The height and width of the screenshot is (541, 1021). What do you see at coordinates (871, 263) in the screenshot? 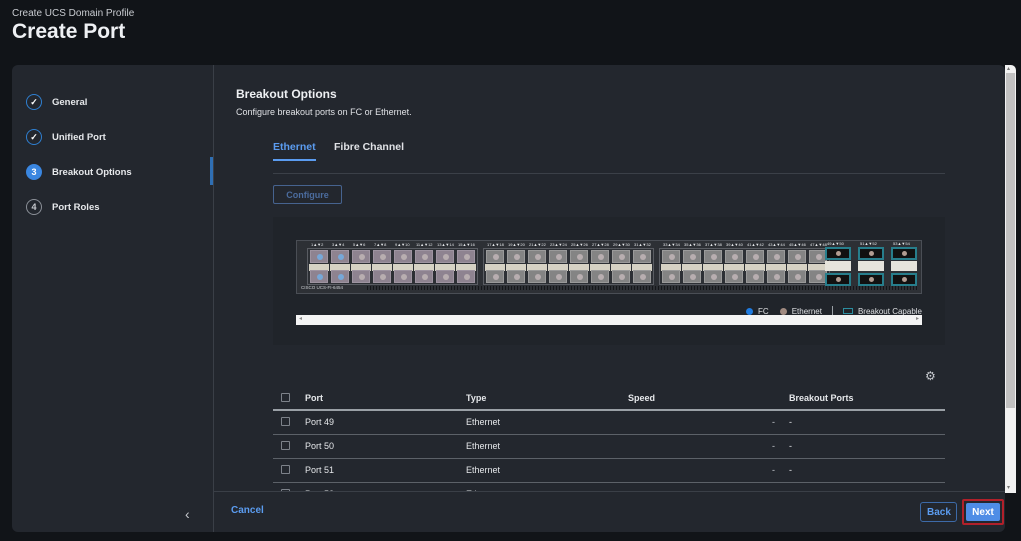
I see `qsfp-breakout-port: 51▲▼52` at bounding box center [871, 263].